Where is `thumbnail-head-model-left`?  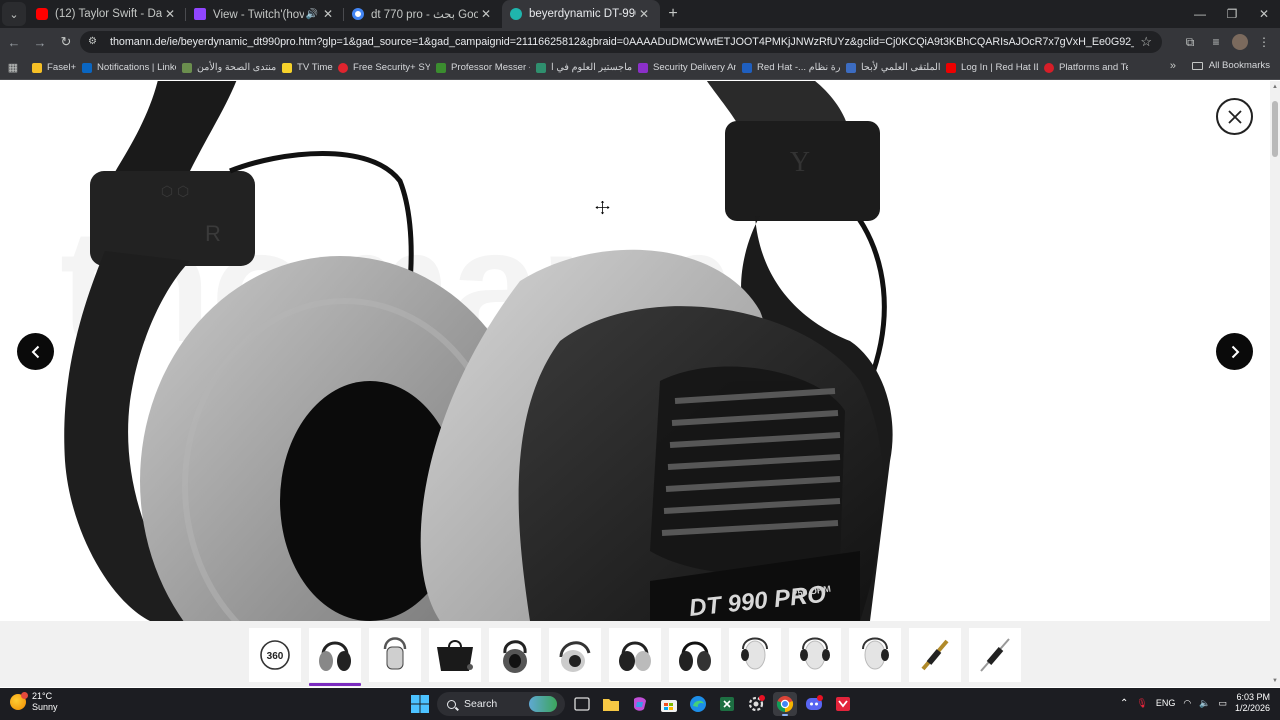
thumbnail-head-model-left is located at coordinates (755, 655).